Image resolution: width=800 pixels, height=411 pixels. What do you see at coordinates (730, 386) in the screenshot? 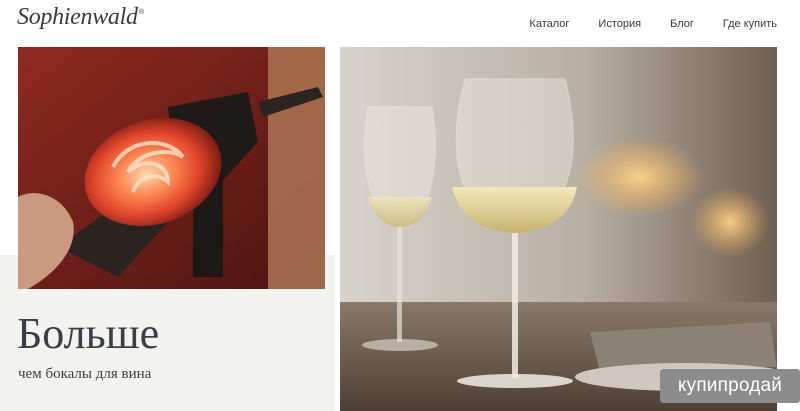
I see `watermark-badge: купипродай` at bounding box center [730, 386].